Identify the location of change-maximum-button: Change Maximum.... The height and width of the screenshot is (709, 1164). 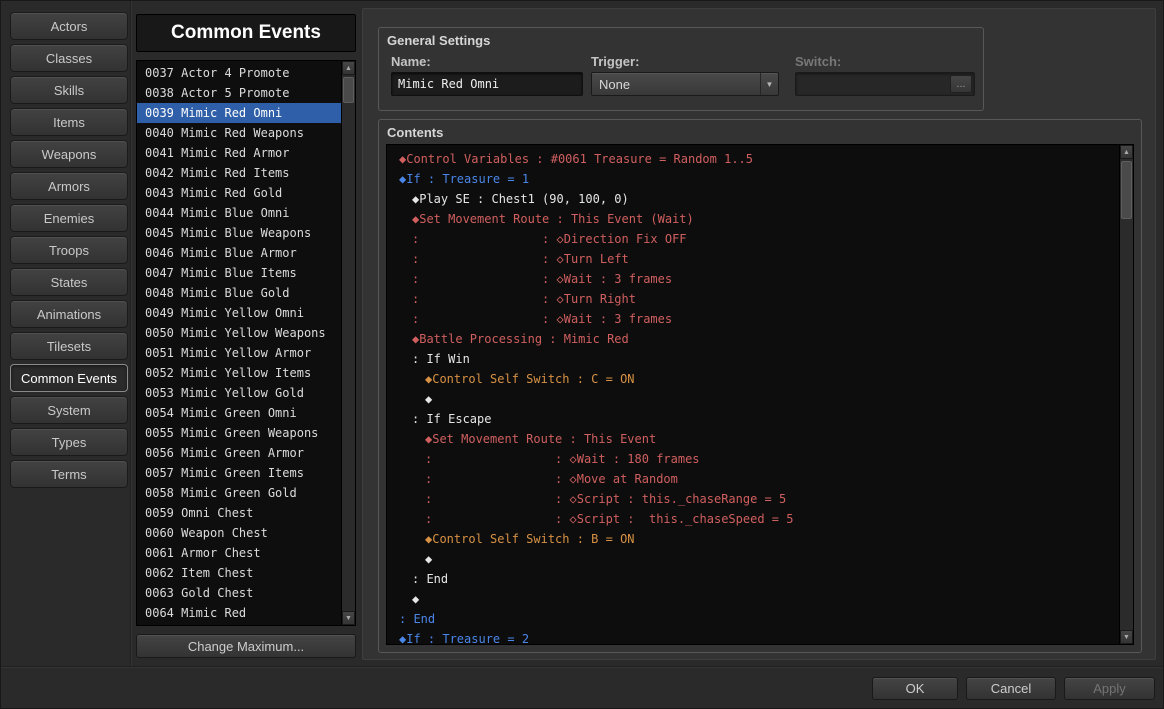
(246, 646).